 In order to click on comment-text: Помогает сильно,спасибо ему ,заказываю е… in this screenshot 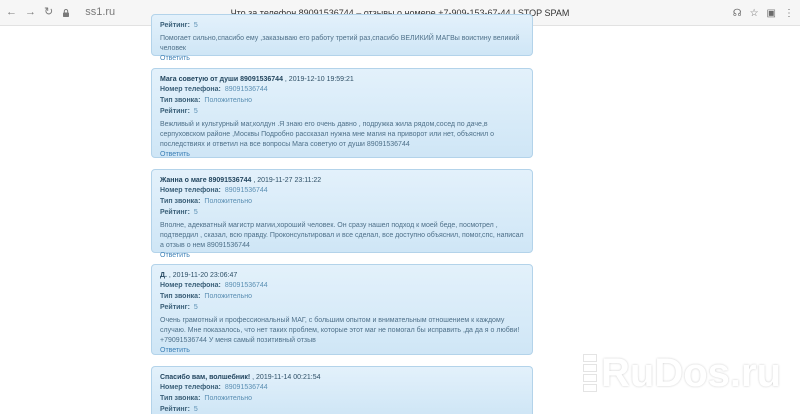, I will do `click(340, 43)`.